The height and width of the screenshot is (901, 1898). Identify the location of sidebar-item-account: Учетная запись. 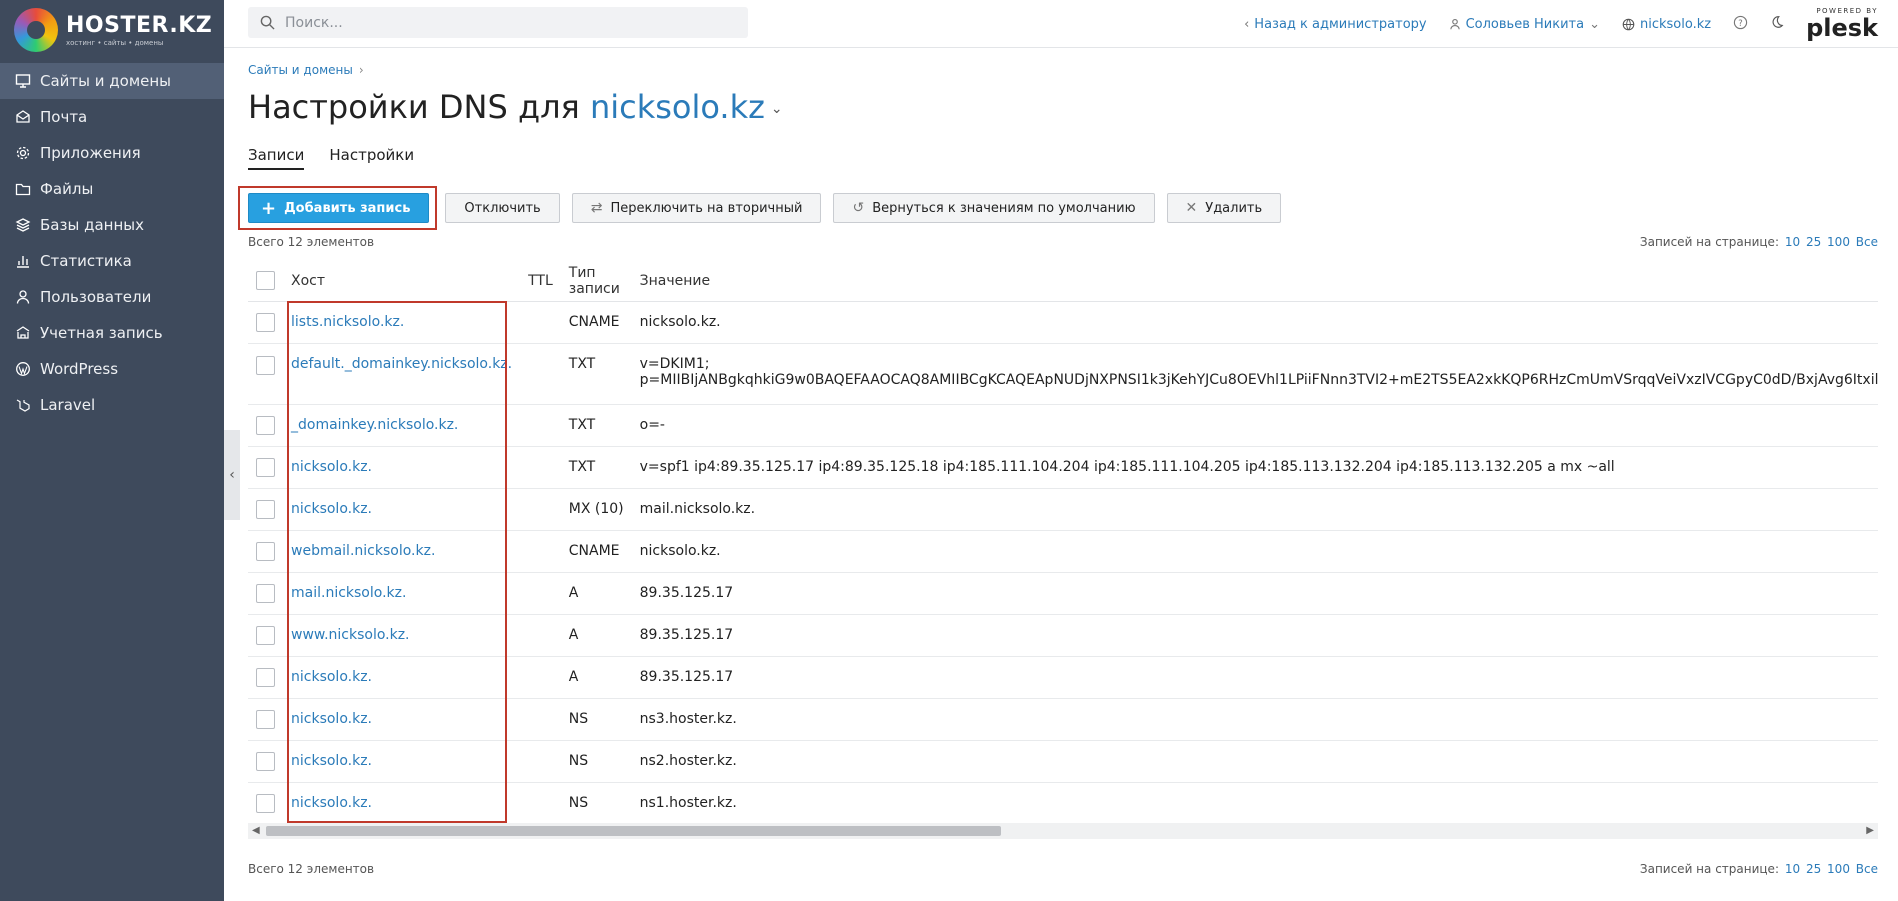
(112, 333).